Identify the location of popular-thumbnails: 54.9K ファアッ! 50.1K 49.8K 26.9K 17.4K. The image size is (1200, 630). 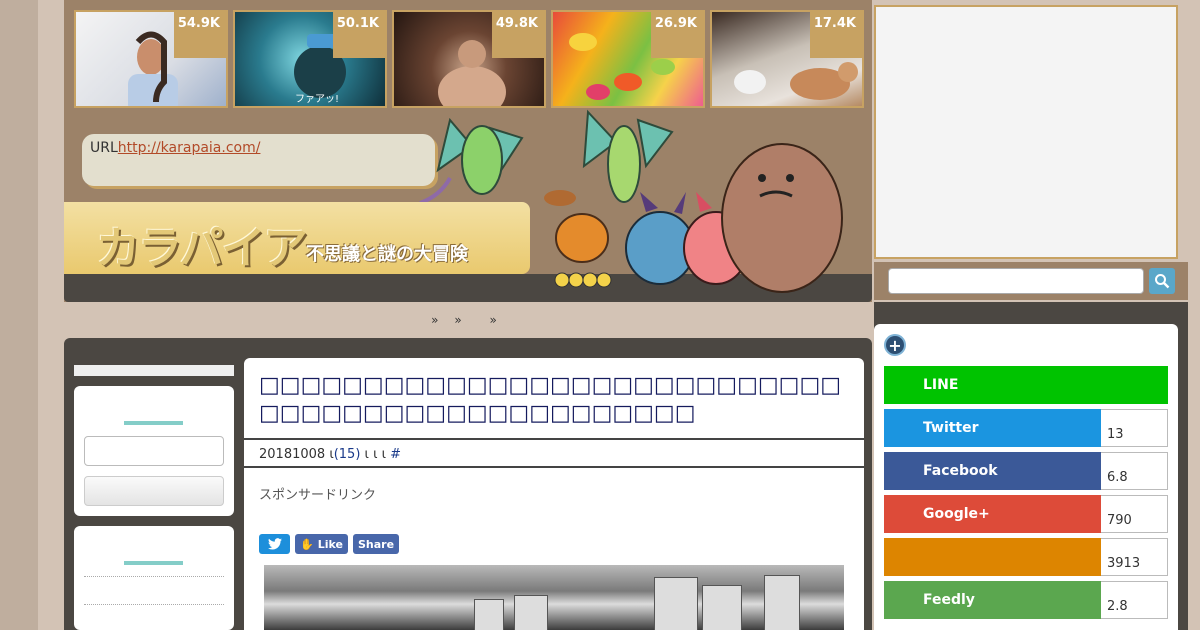
(469, 59).